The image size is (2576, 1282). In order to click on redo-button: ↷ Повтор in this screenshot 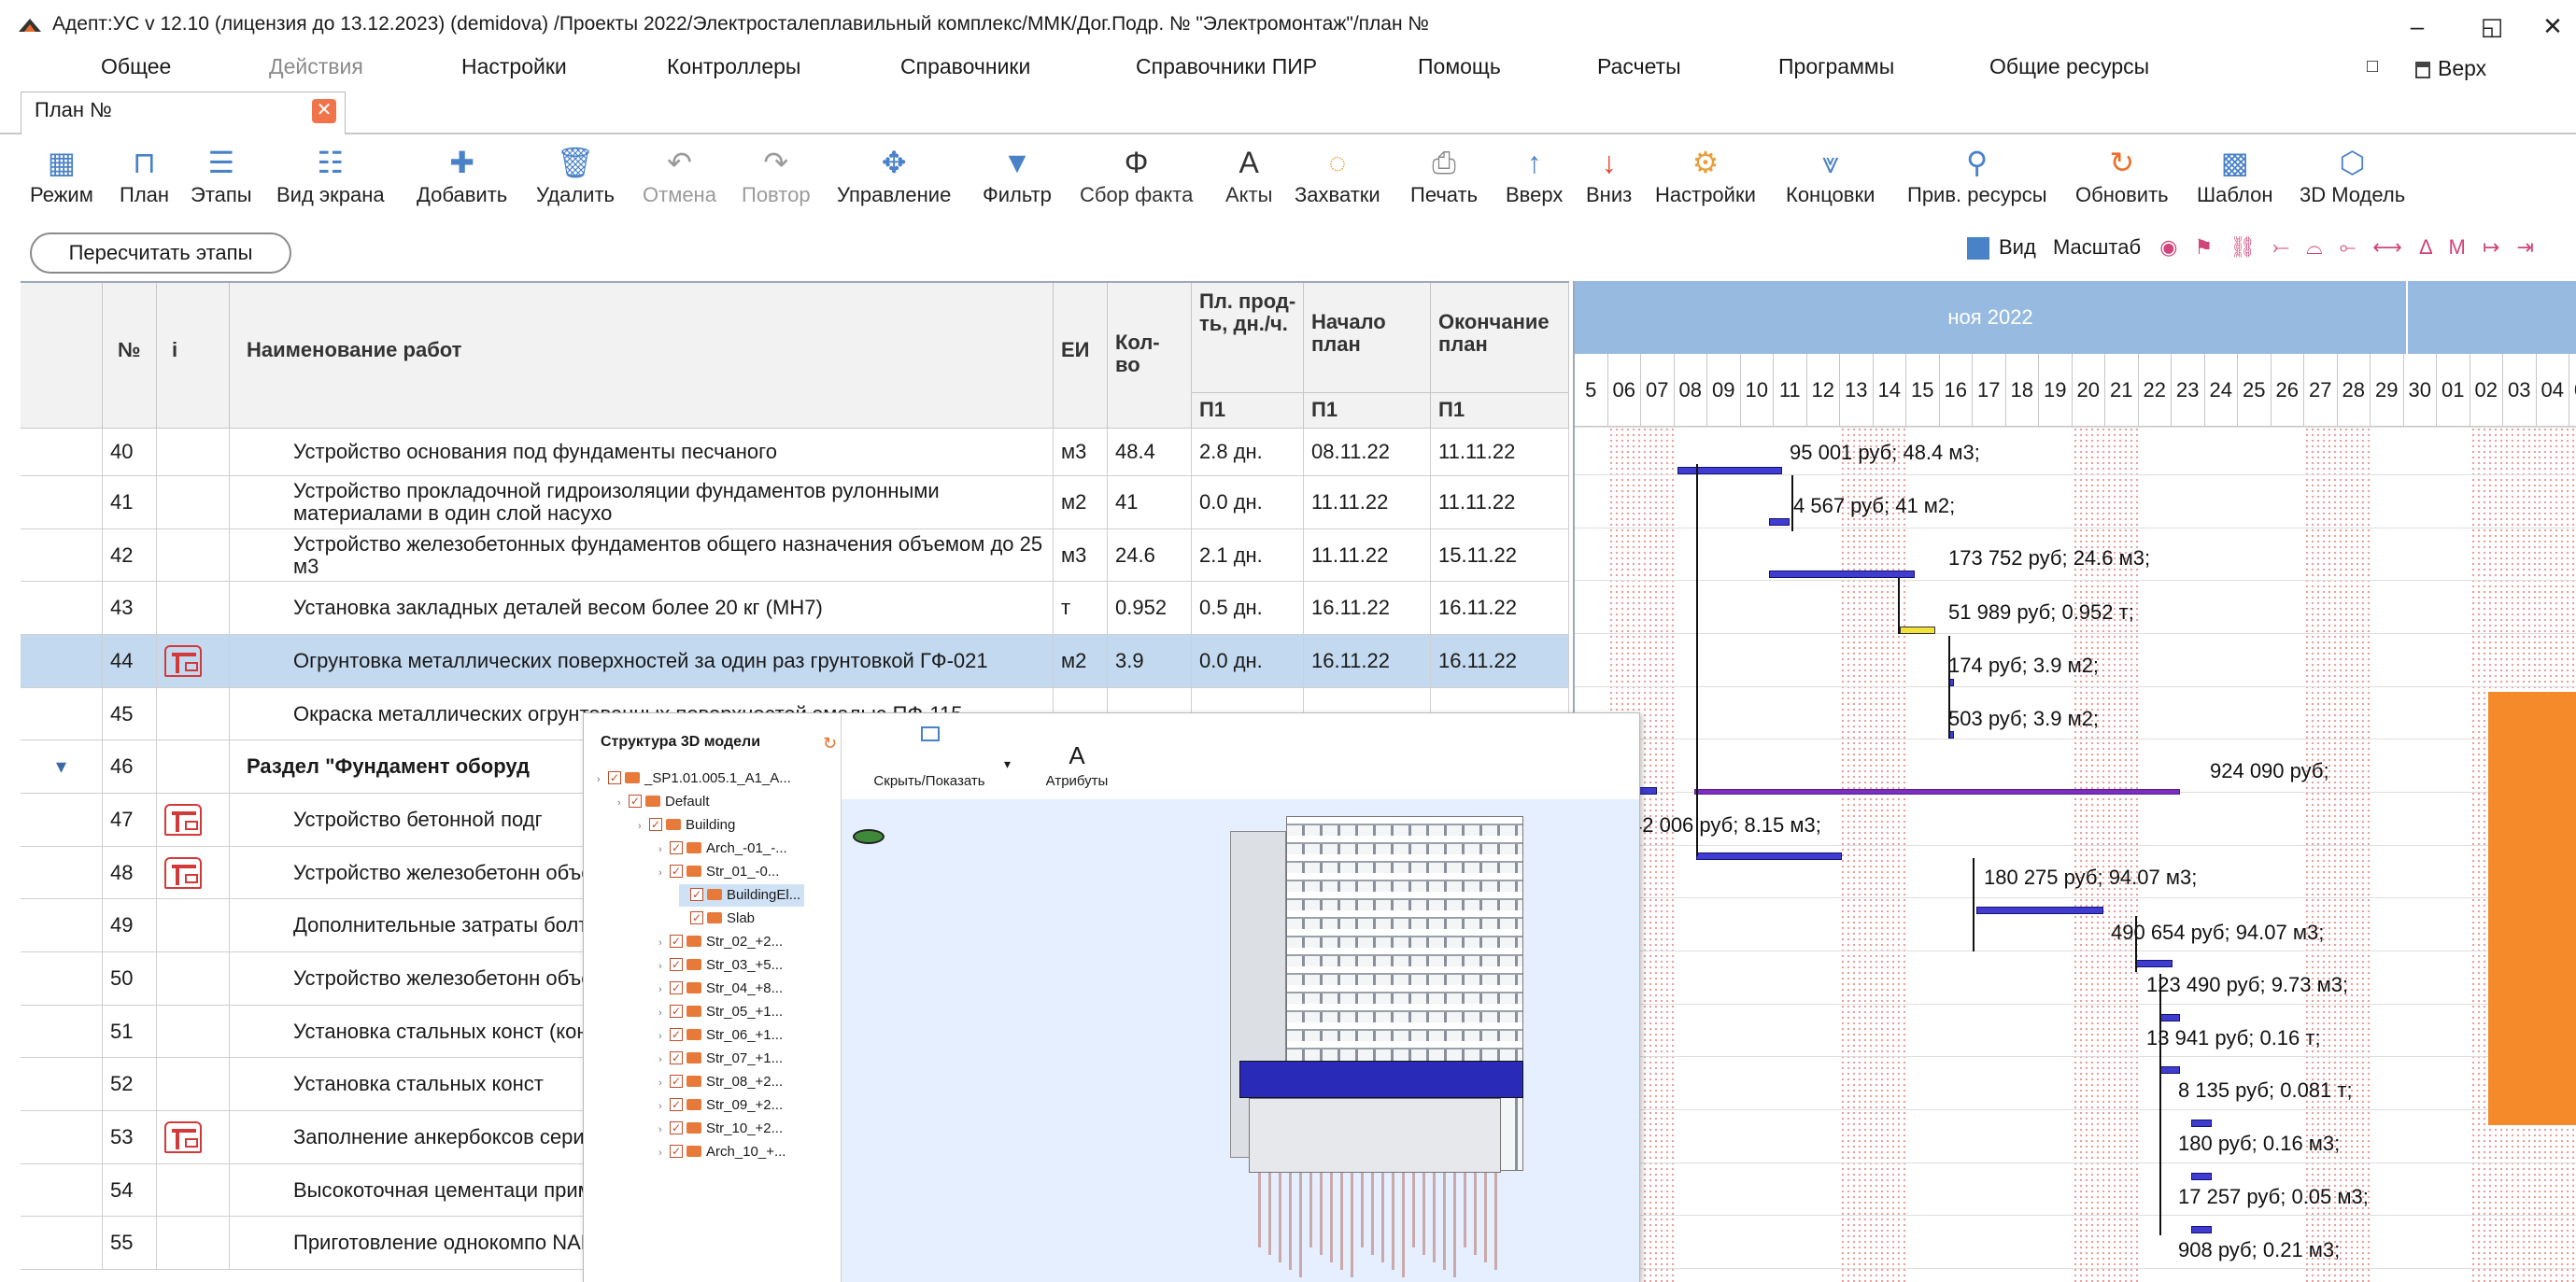, I will do `click(776, 174)`.